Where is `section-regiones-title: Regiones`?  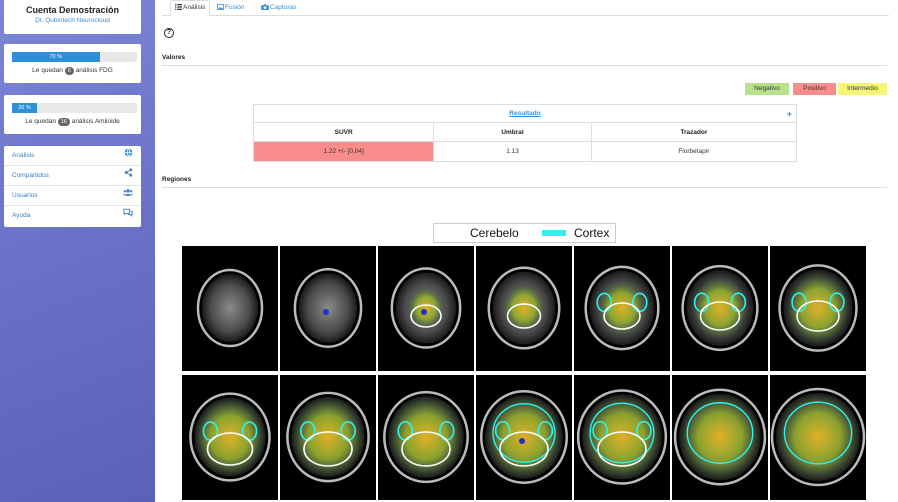
section-regiones-title: Regiones is located at coordinates (177, 179).